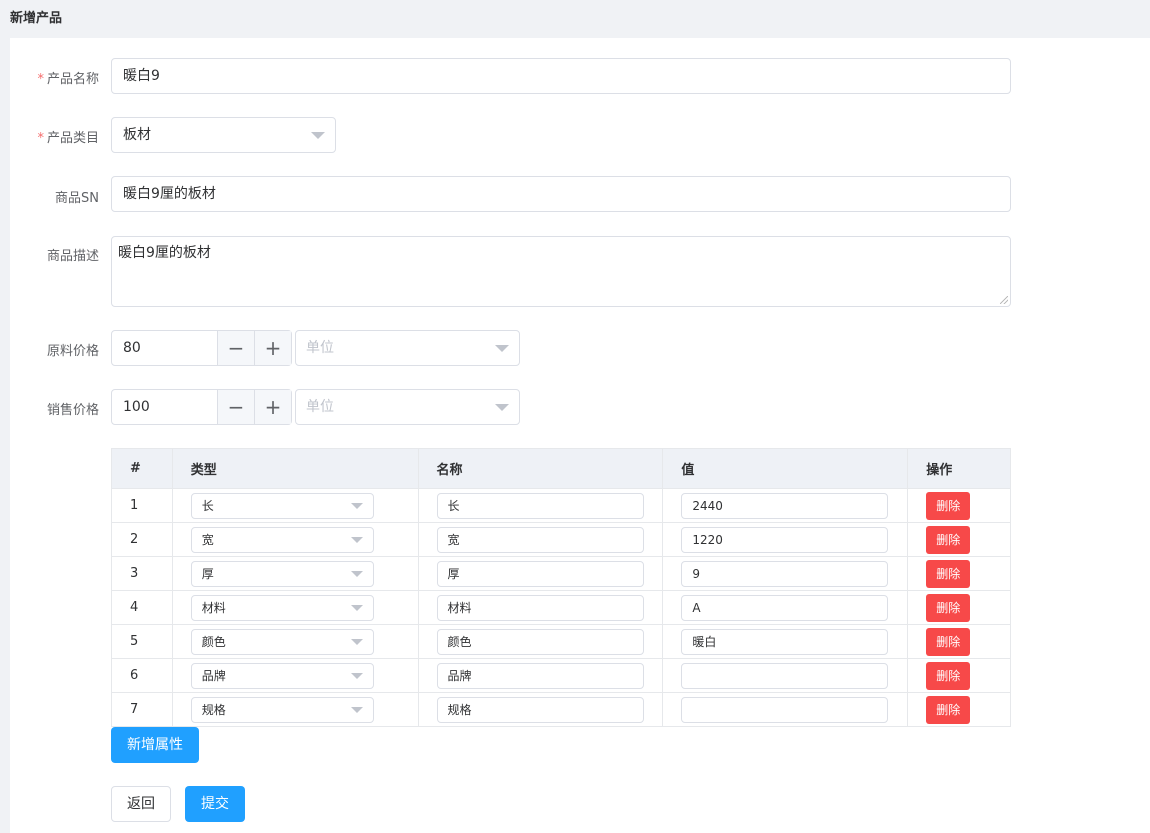 This screenshot has height=833, width=1150. What do you see at coordinates (407, 348) in the screenshot?
I see `raw-price-unit-select: 单位` at bounding box center [407, 348].